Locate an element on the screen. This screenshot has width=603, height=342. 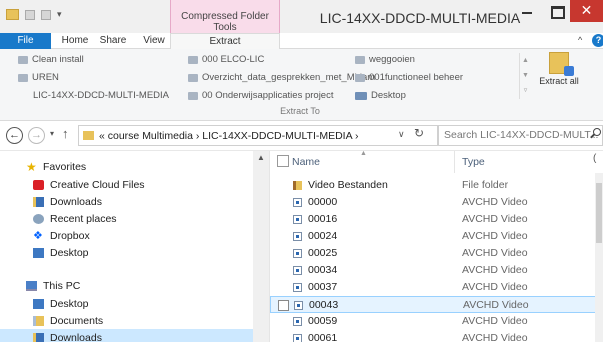
creative-cloud-icon is located at coordinates (38, 184).